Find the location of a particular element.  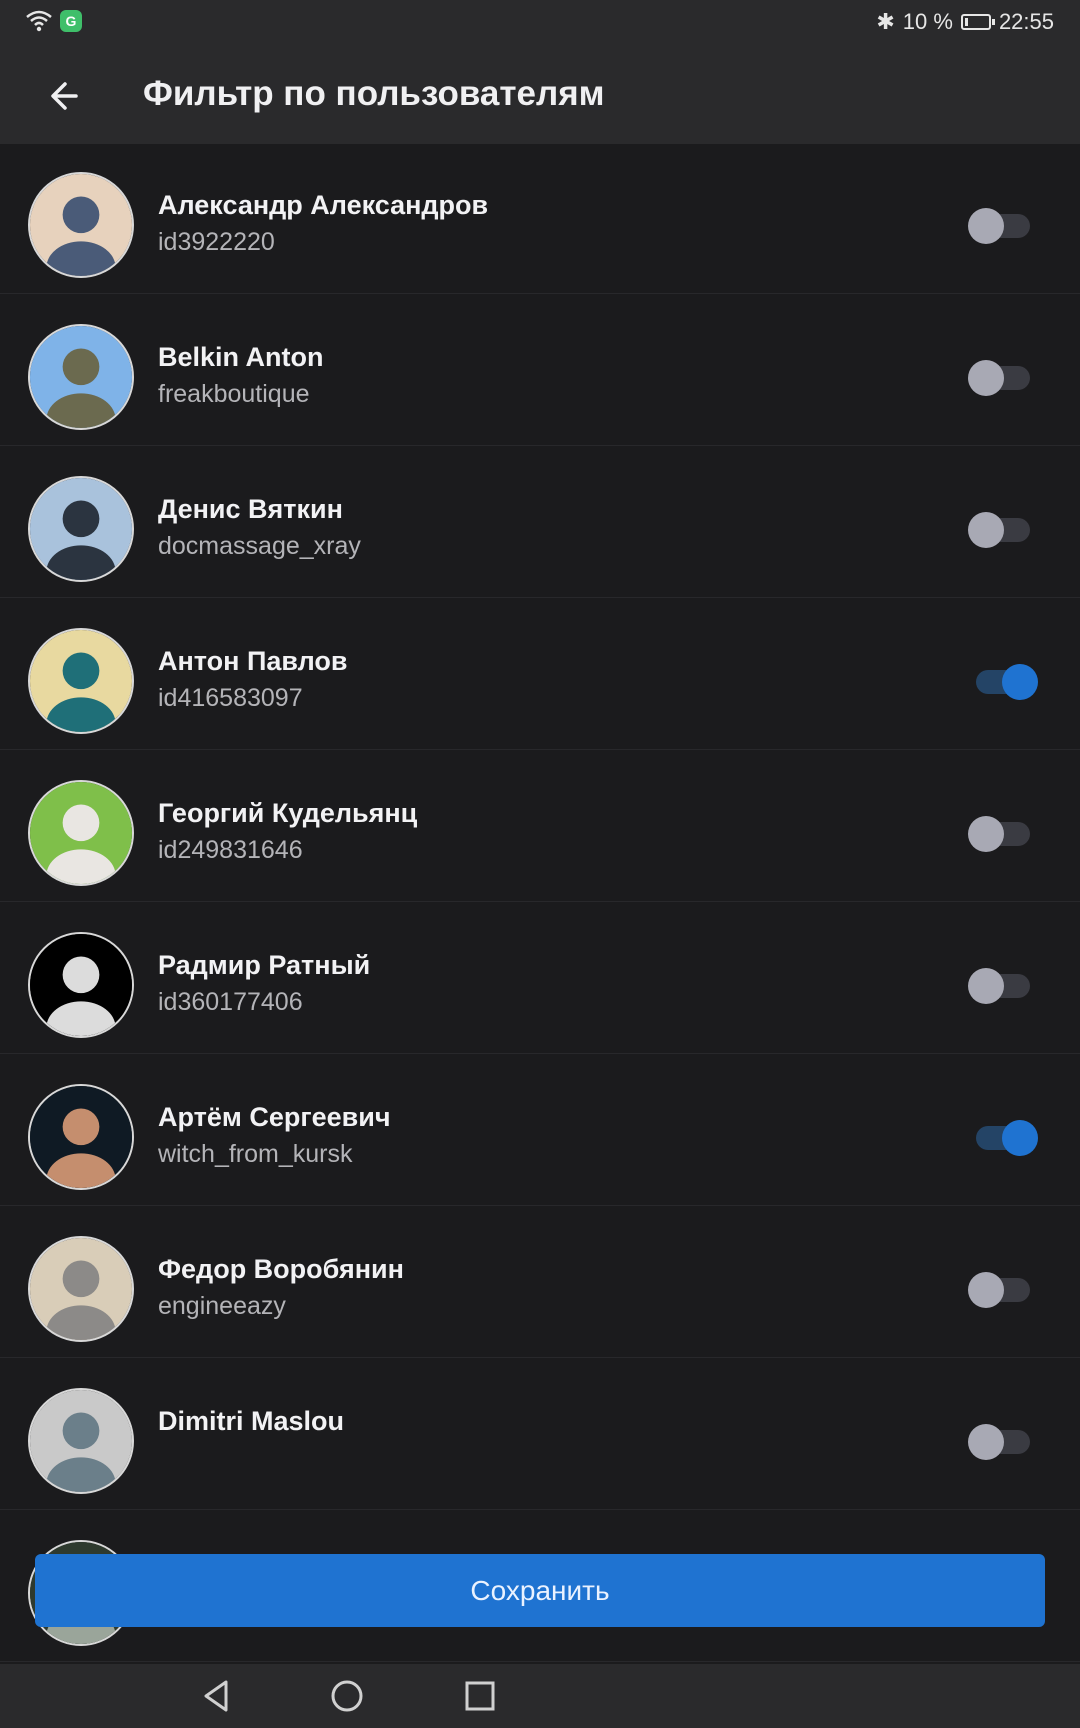

user-row: Артём Сергеевич witch_from_kursk is located at coordinates (540, 1130).